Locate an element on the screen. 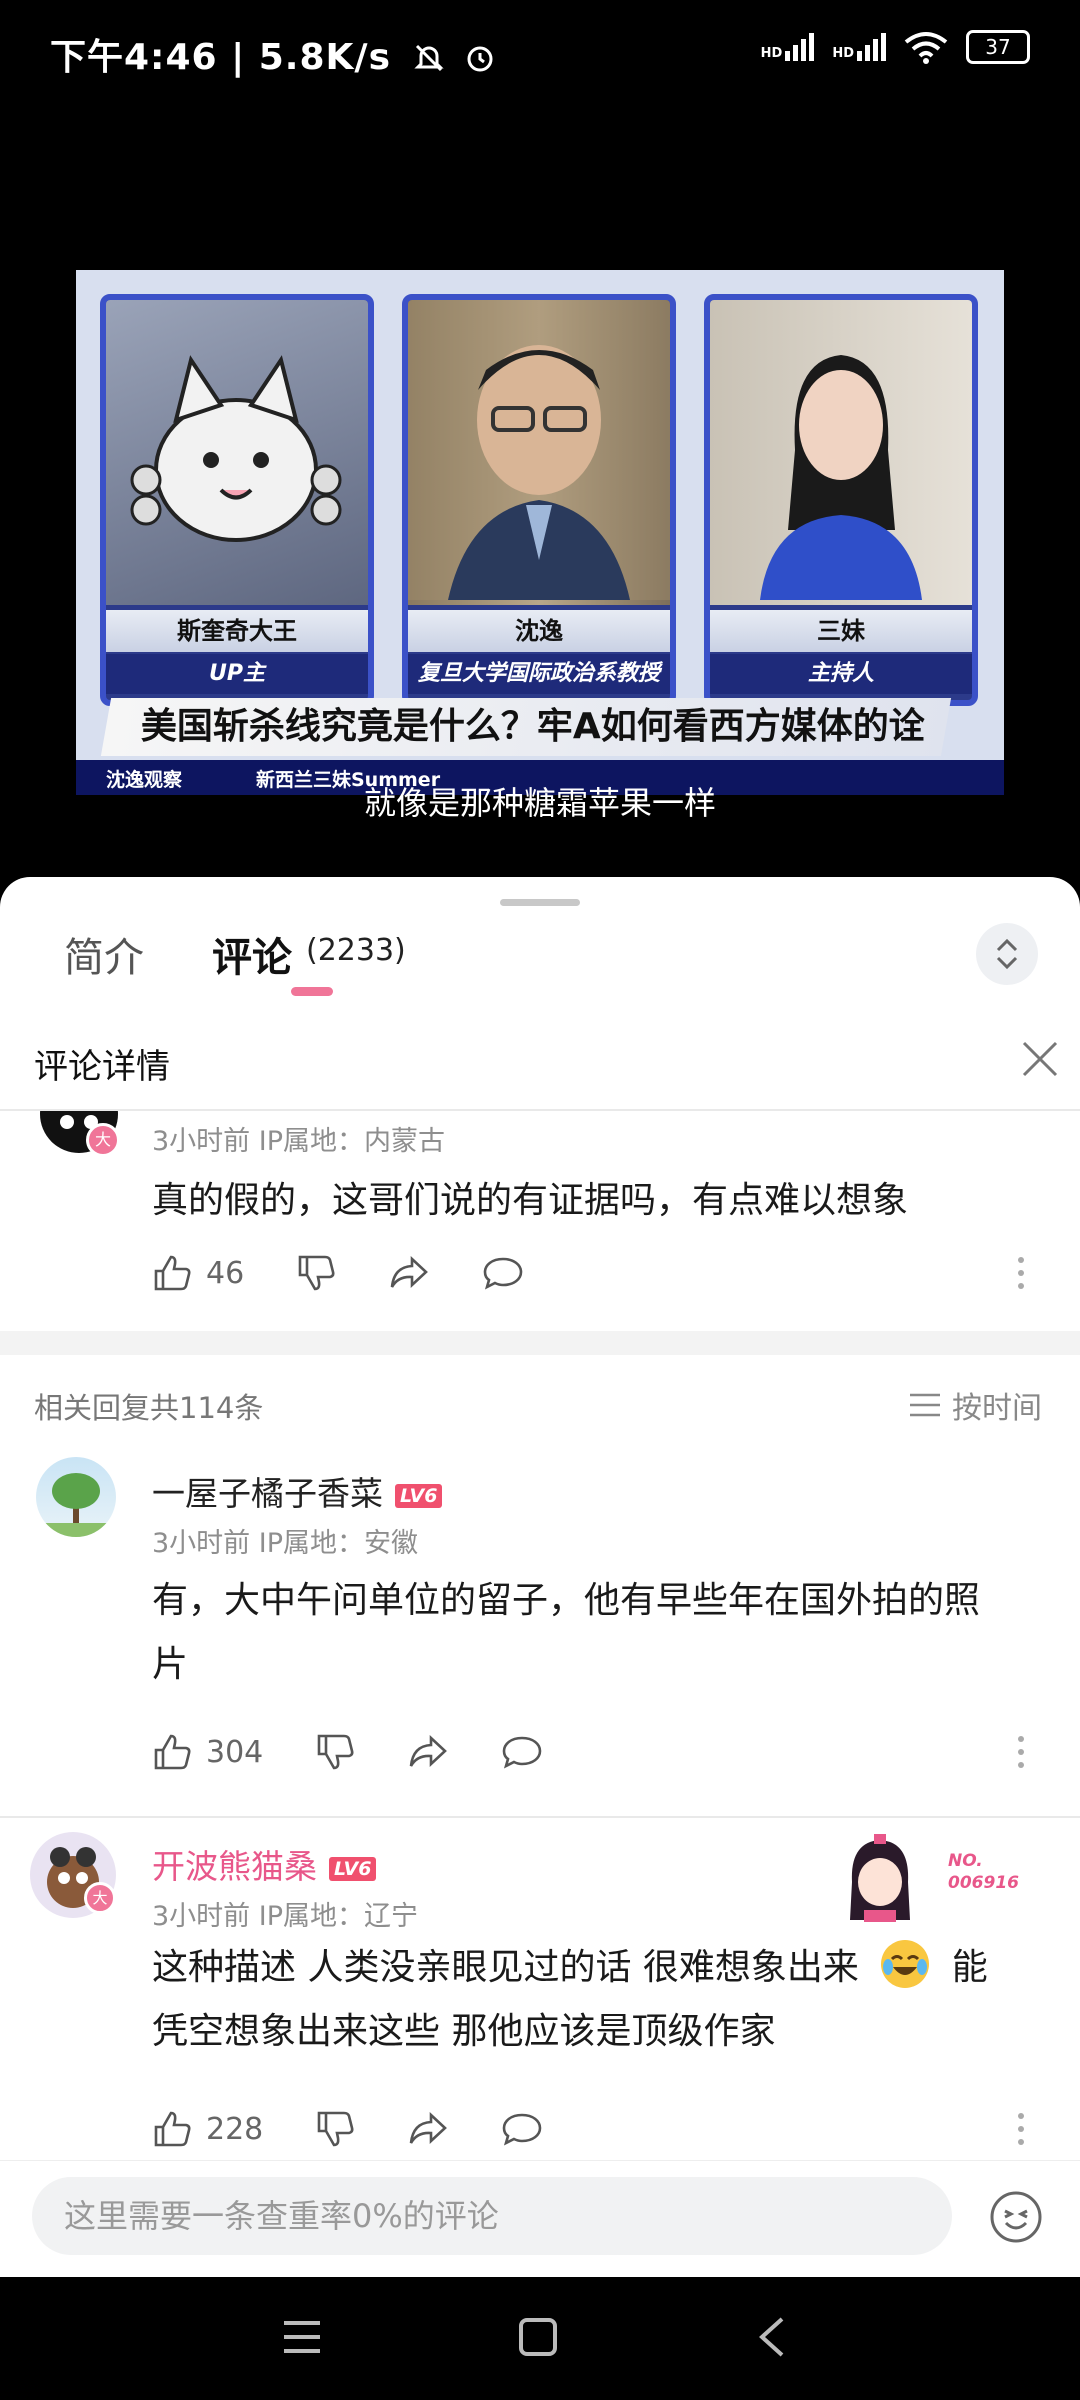 This screenshot has width=1080, height=2400. main-comment: 大 3小时前 IP属地：内蒙古 真的假的，这哥们说的有证据吗，有点难以想象 46 is located at coordinates (540, 1221).